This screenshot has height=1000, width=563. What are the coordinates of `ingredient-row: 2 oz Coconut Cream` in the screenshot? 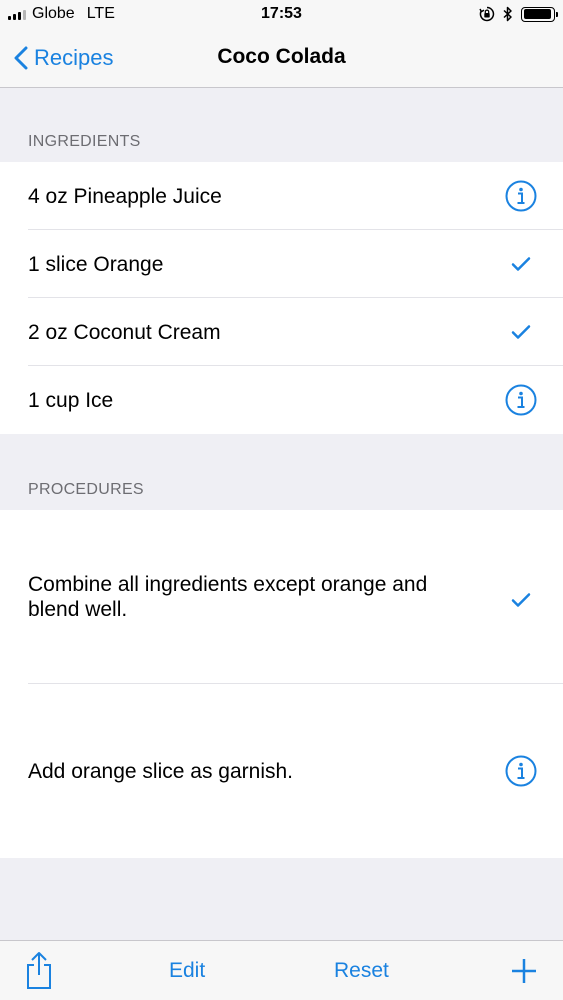 It's located at (281, 332).